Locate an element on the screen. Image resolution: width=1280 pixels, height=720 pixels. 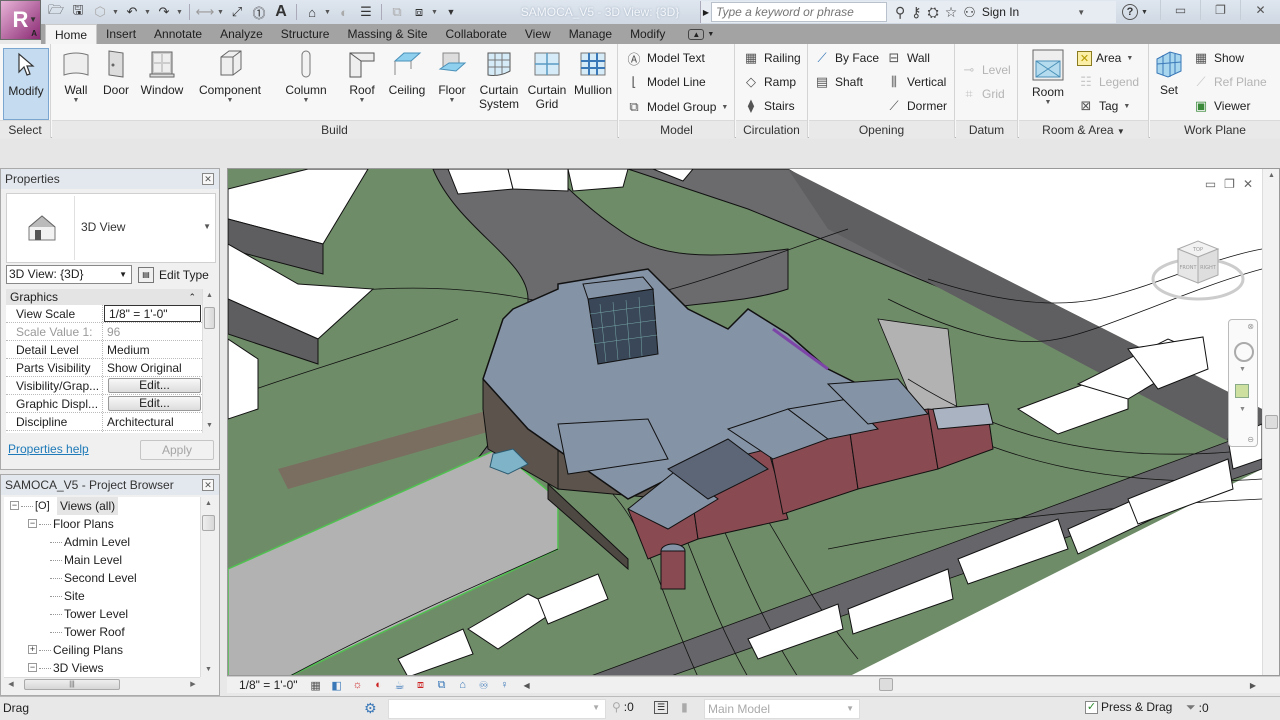
minimize-ribbon-button: ▲ ▼ is located at coordinates (701, 34).